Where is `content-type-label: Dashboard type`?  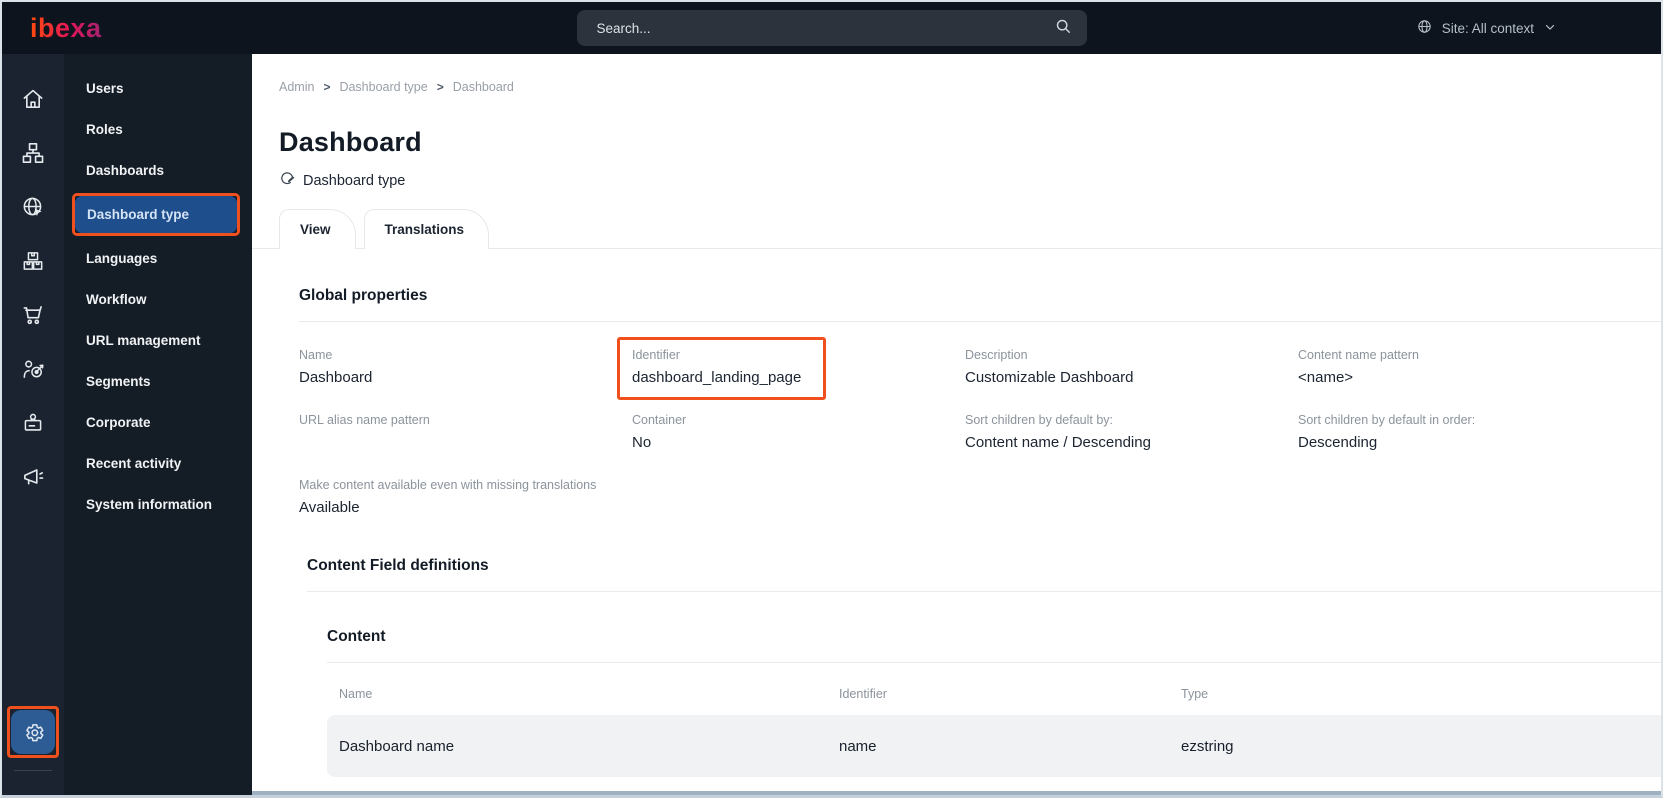 content-type-label: Dashboard type is located at coordinates (354, 180).